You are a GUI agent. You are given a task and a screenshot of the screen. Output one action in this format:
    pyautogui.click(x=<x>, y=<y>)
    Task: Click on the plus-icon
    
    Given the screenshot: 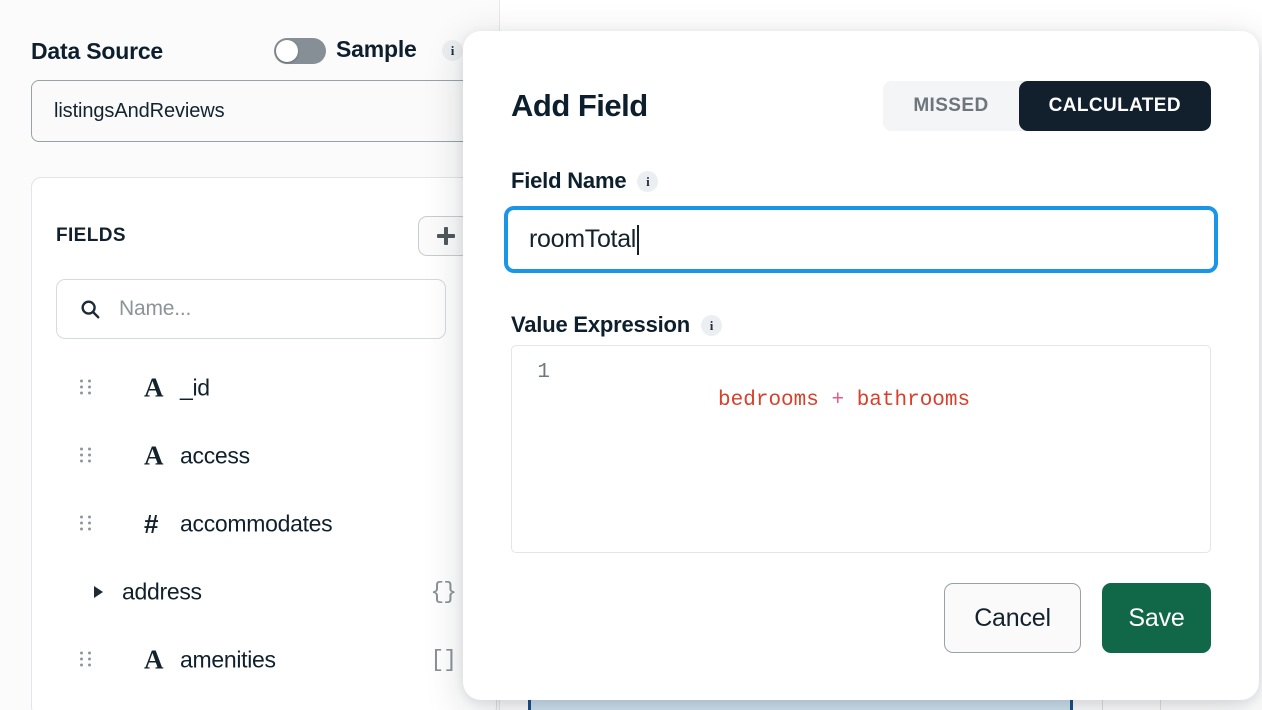 What is the action you would take?
    pyautogui.click(x=446, y=236)
    